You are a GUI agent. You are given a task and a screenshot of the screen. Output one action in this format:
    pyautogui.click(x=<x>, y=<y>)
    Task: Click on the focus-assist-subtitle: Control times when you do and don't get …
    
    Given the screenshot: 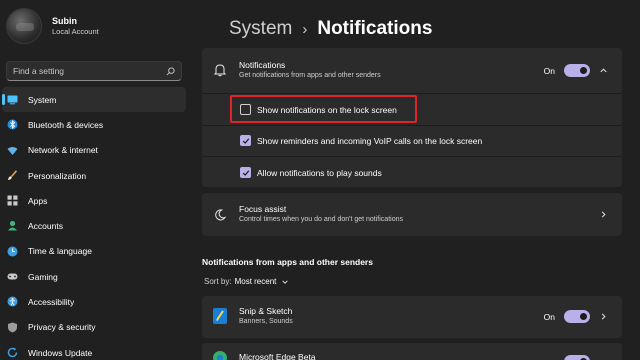 What is the action you would take?
    pyautogui.click(x=321, y=219)
    